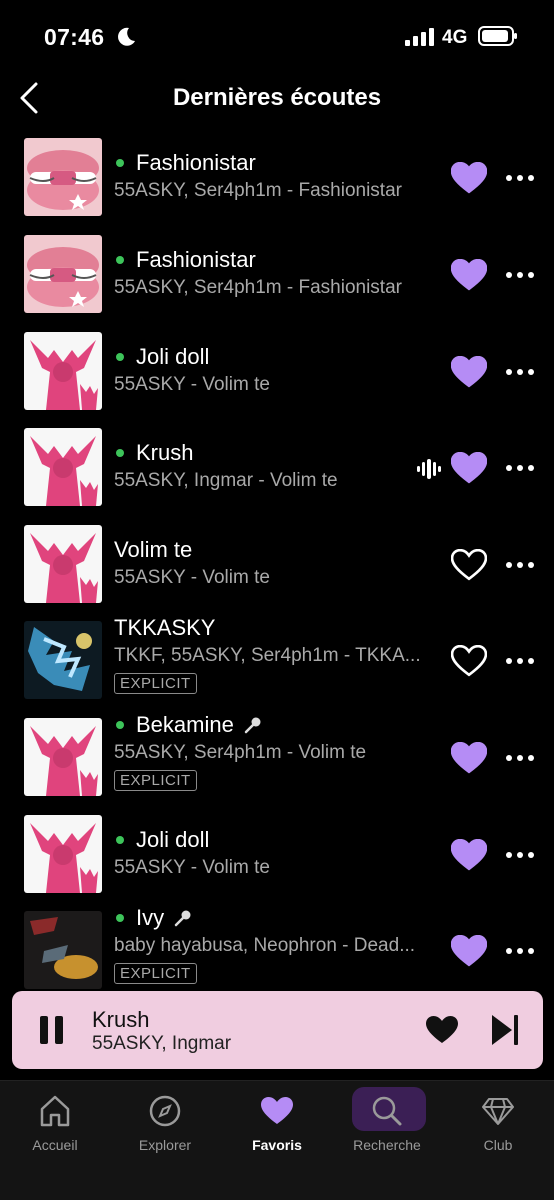 Image resolution: width=554 pixels, height=1200 pixels. I want to click on track-title-line: Volim te, so click(153, 550).